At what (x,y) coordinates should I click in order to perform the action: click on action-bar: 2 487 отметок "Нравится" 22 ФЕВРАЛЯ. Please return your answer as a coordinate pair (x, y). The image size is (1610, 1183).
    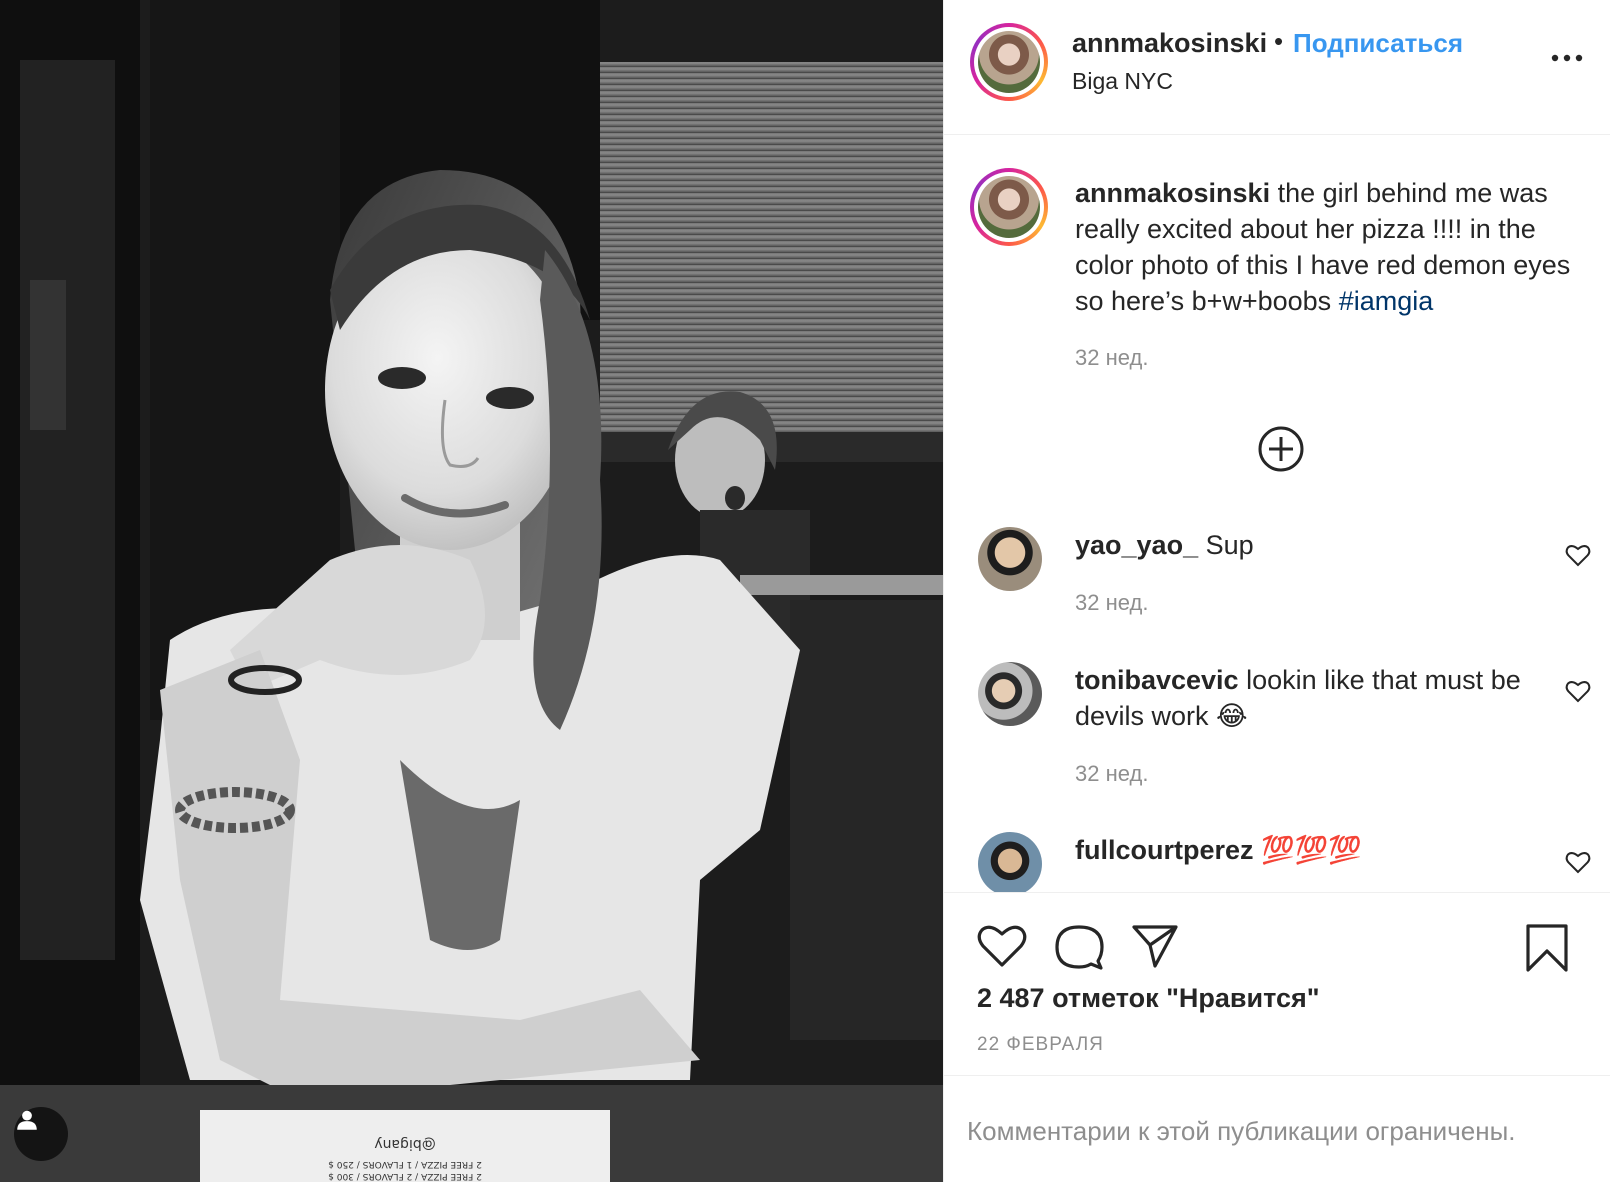
    Looking at the image, I should click on (1277, 987).